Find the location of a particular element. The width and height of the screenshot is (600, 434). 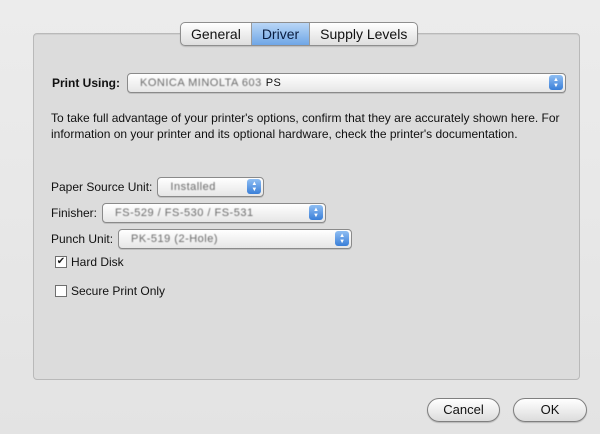

hard-disk-label: Hard Disk is located at coordinates (97, 262).